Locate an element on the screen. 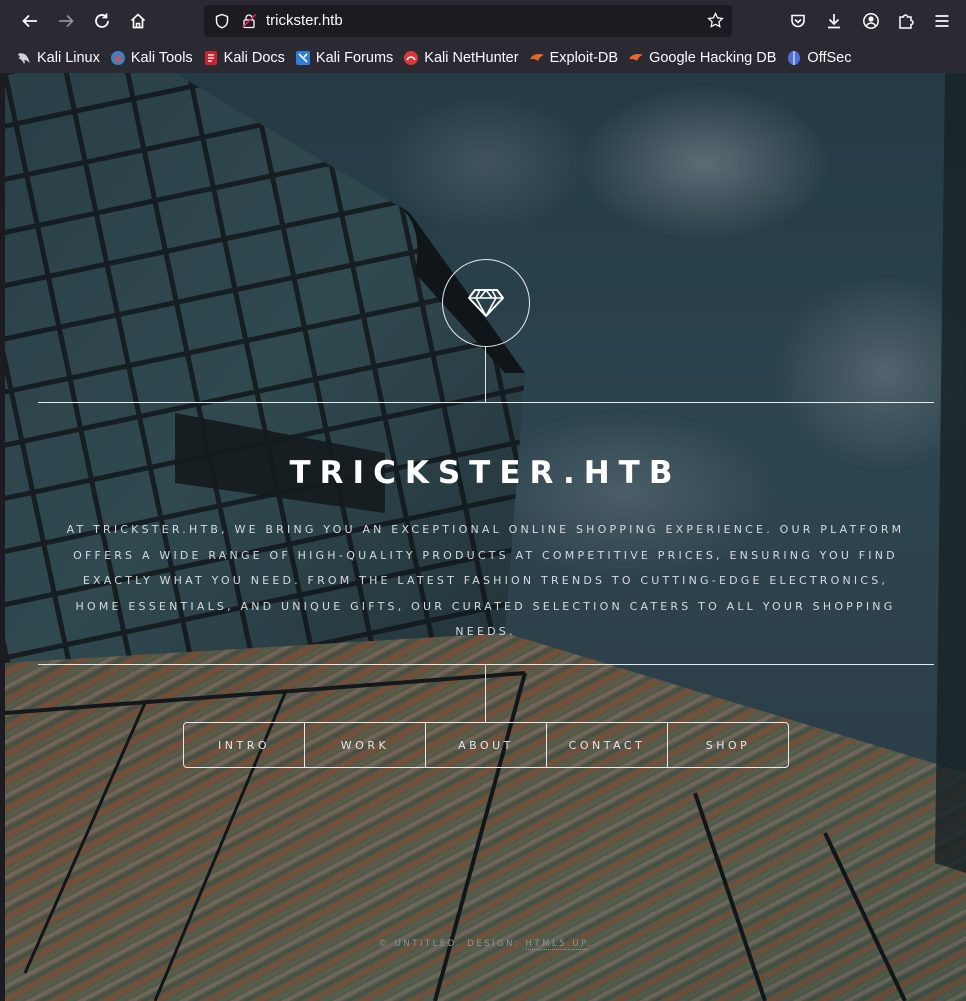 This screenshot has width=966, height=1001. nav-about: ABOUT is located at coordinates (486, 745).